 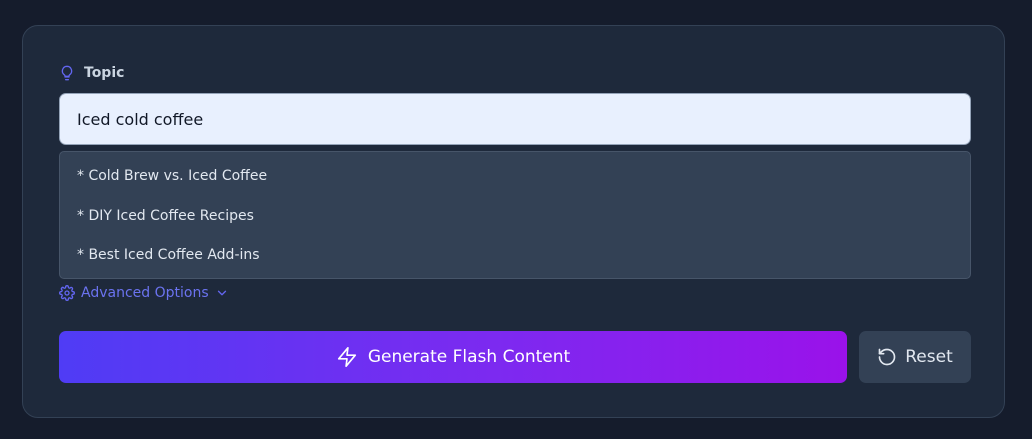 I want to click on topic-label-row: Topic, so click(x=91, y=73).